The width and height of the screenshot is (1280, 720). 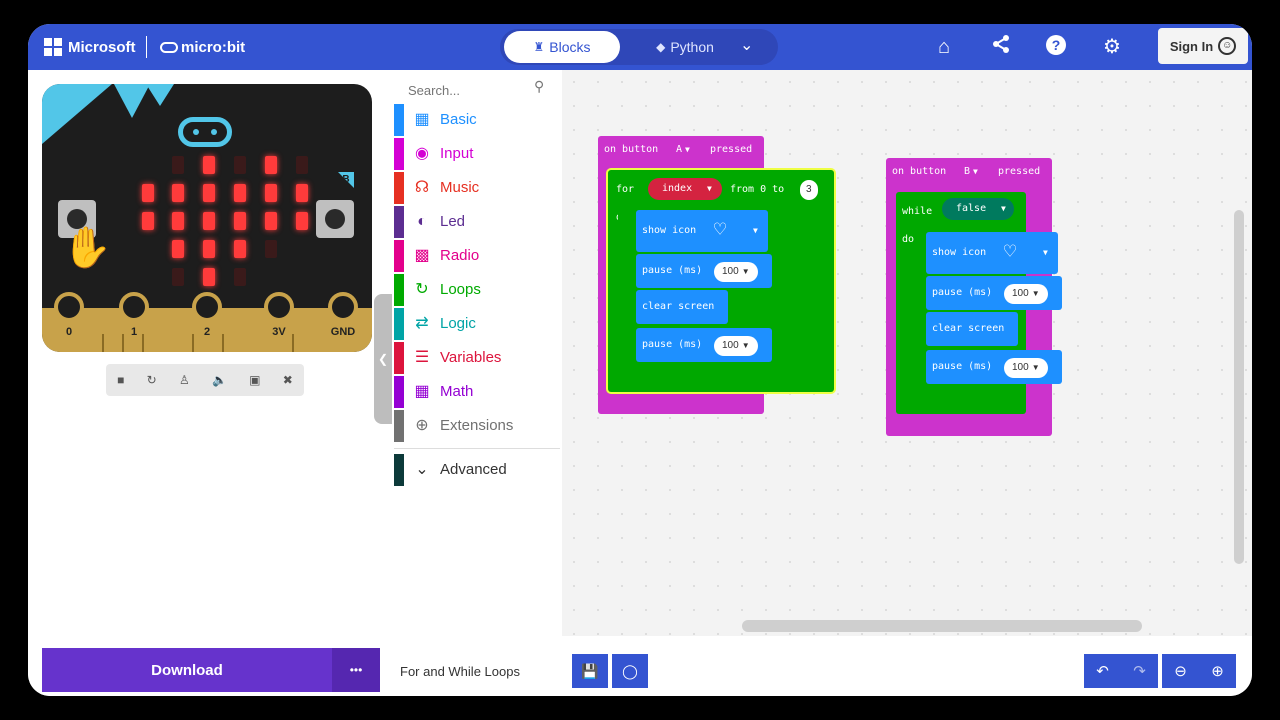 I want to click on condition-false-dropdown: false ▼, so click(x=978, y=209).